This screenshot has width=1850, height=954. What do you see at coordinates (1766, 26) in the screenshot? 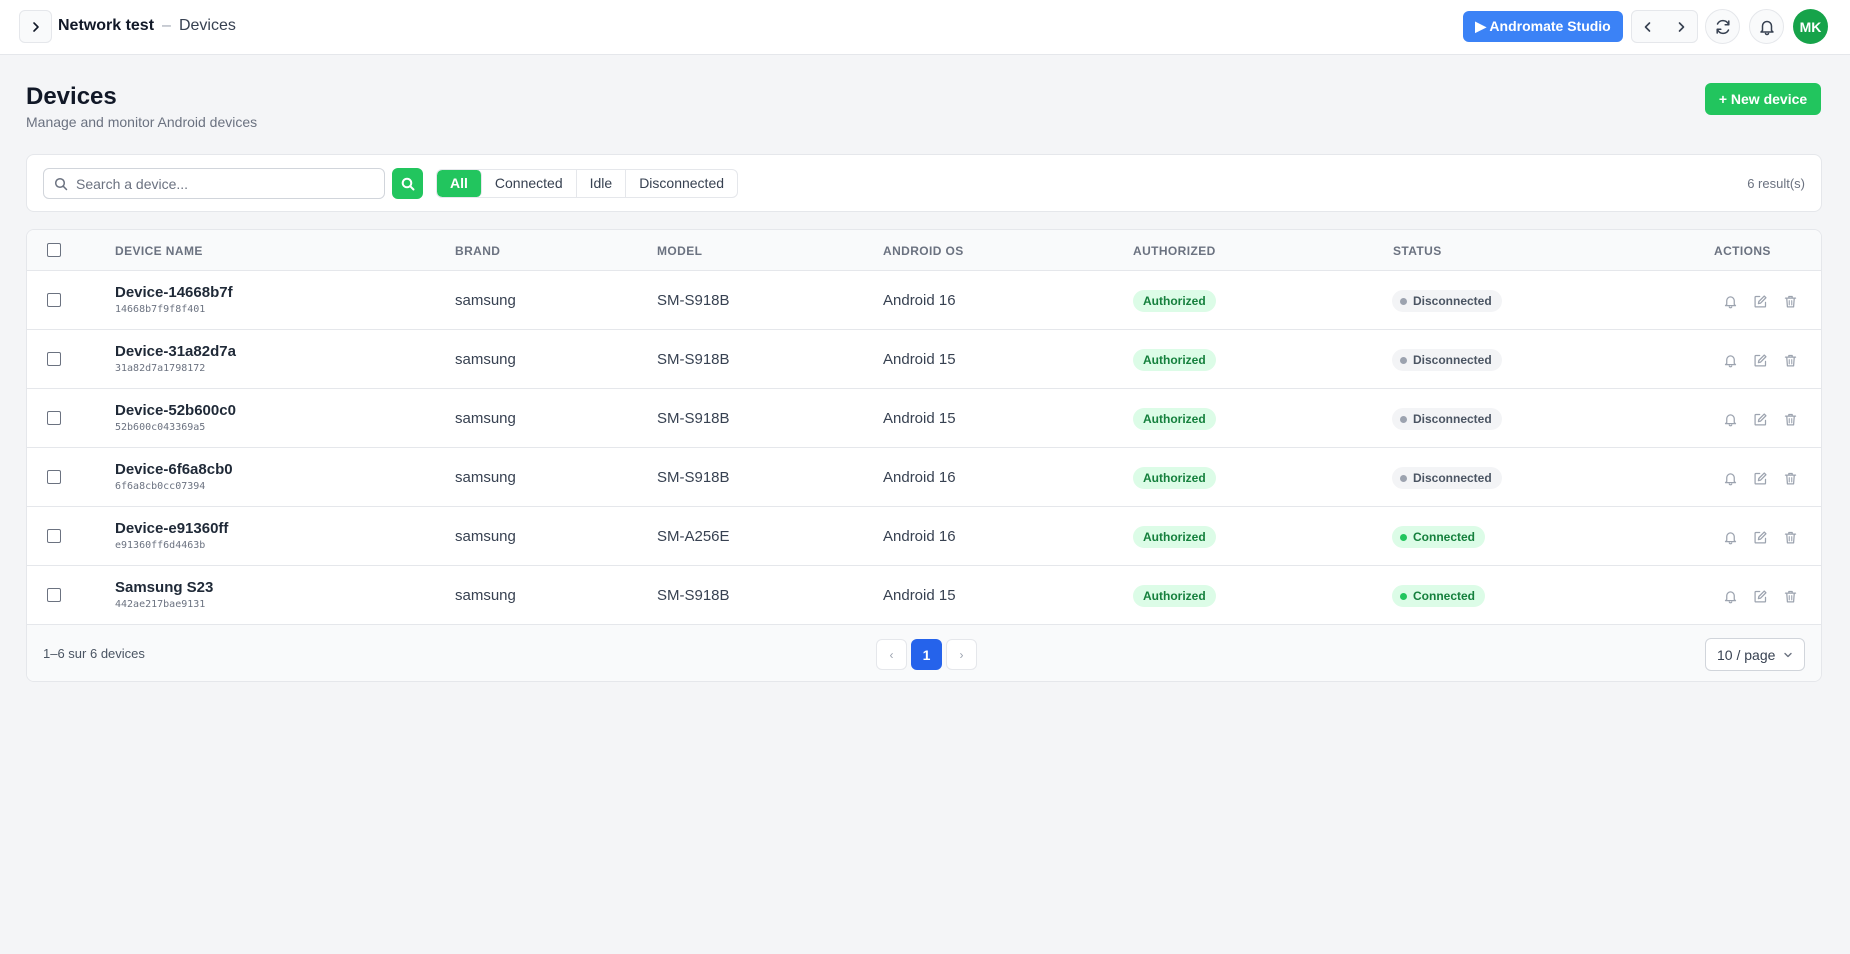
I see `notifications-button` at bounding box center [1766, 26].